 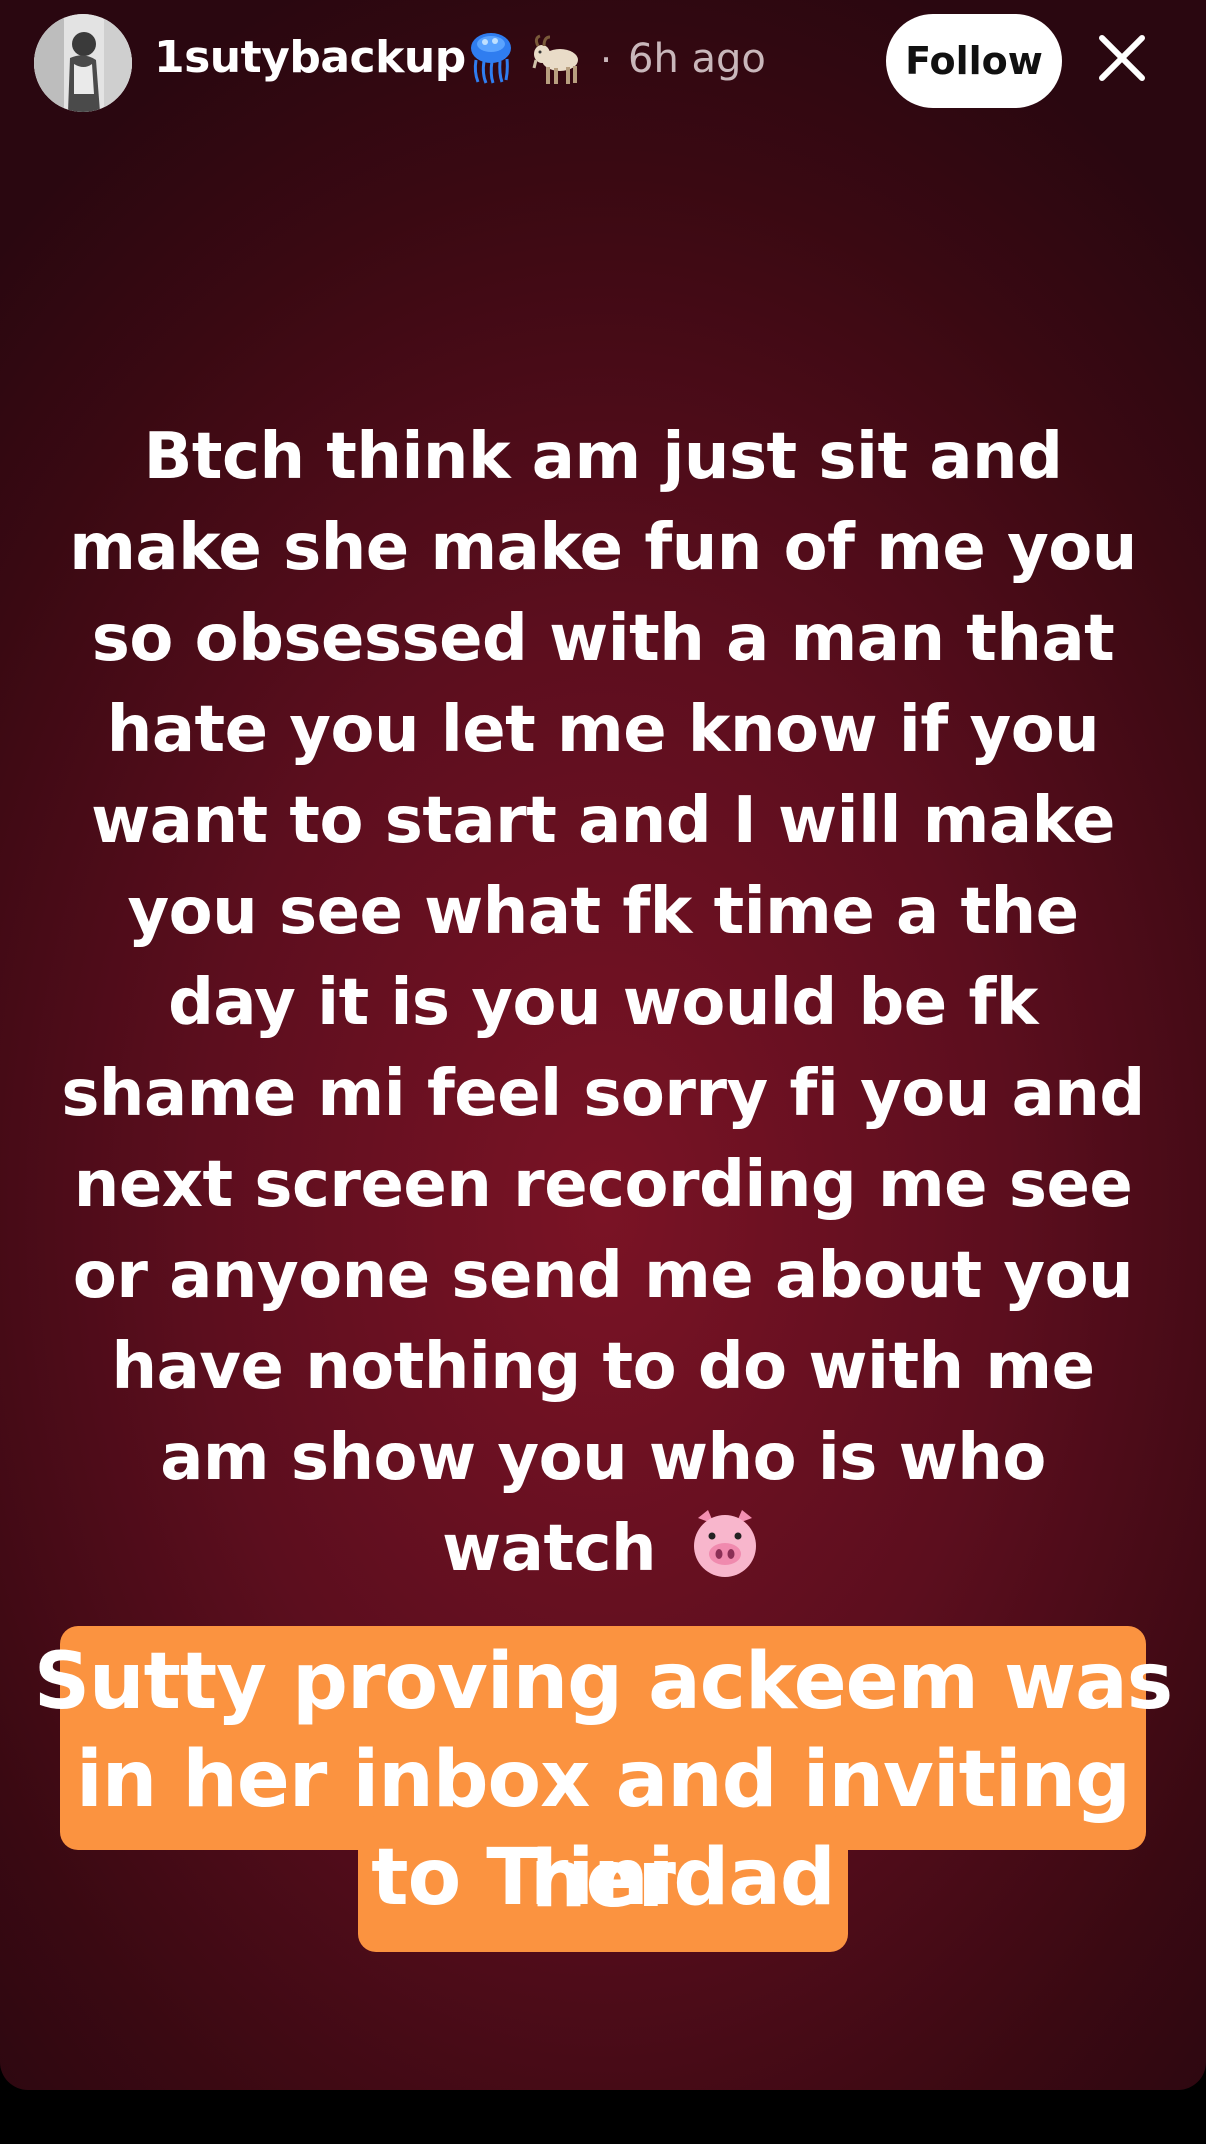 I want to click on story-text-line: watch, so click(x=549, y=1549).